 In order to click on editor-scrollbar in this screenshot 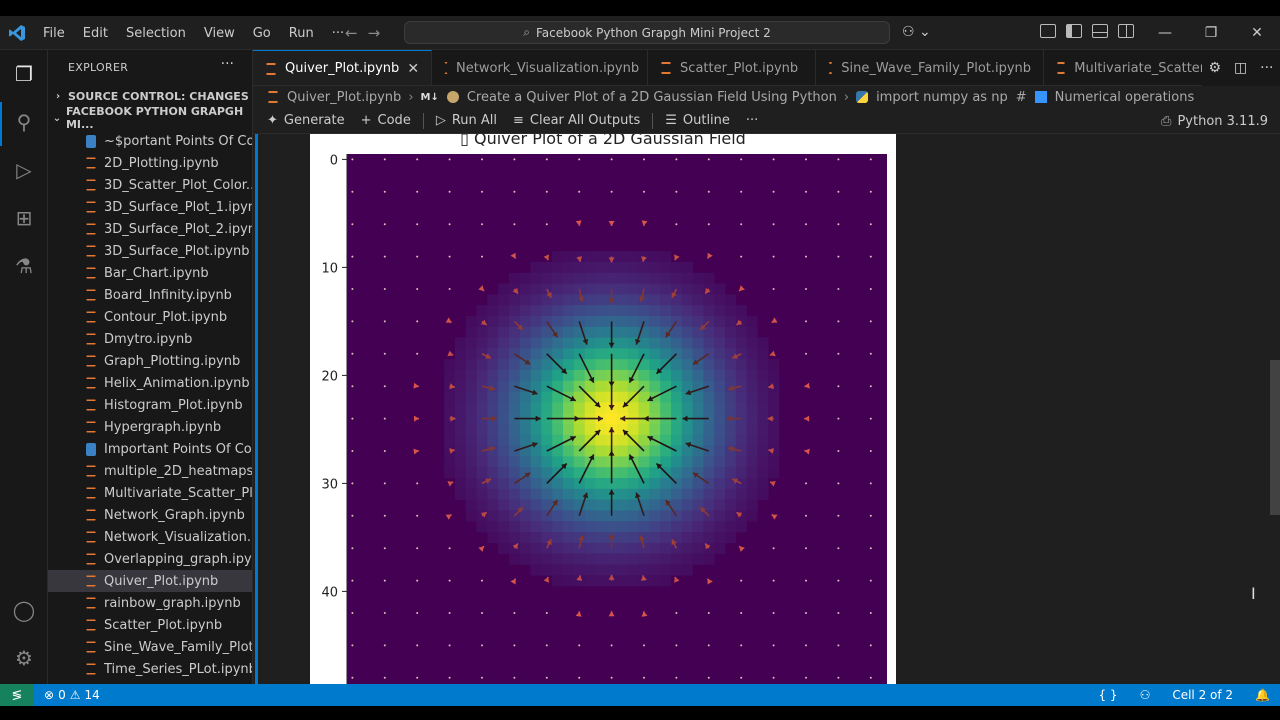, I will do `click(1275, 437)`.